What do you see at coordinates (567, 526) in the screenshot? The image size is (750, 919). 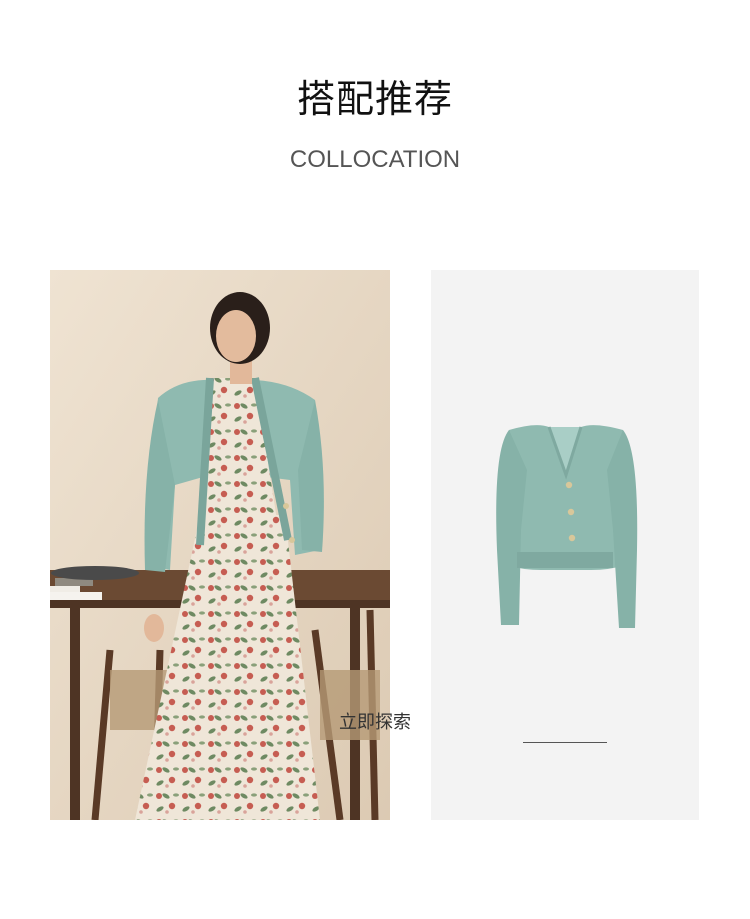 I see `cardigan-product-image` at bounding box center [567, 526].